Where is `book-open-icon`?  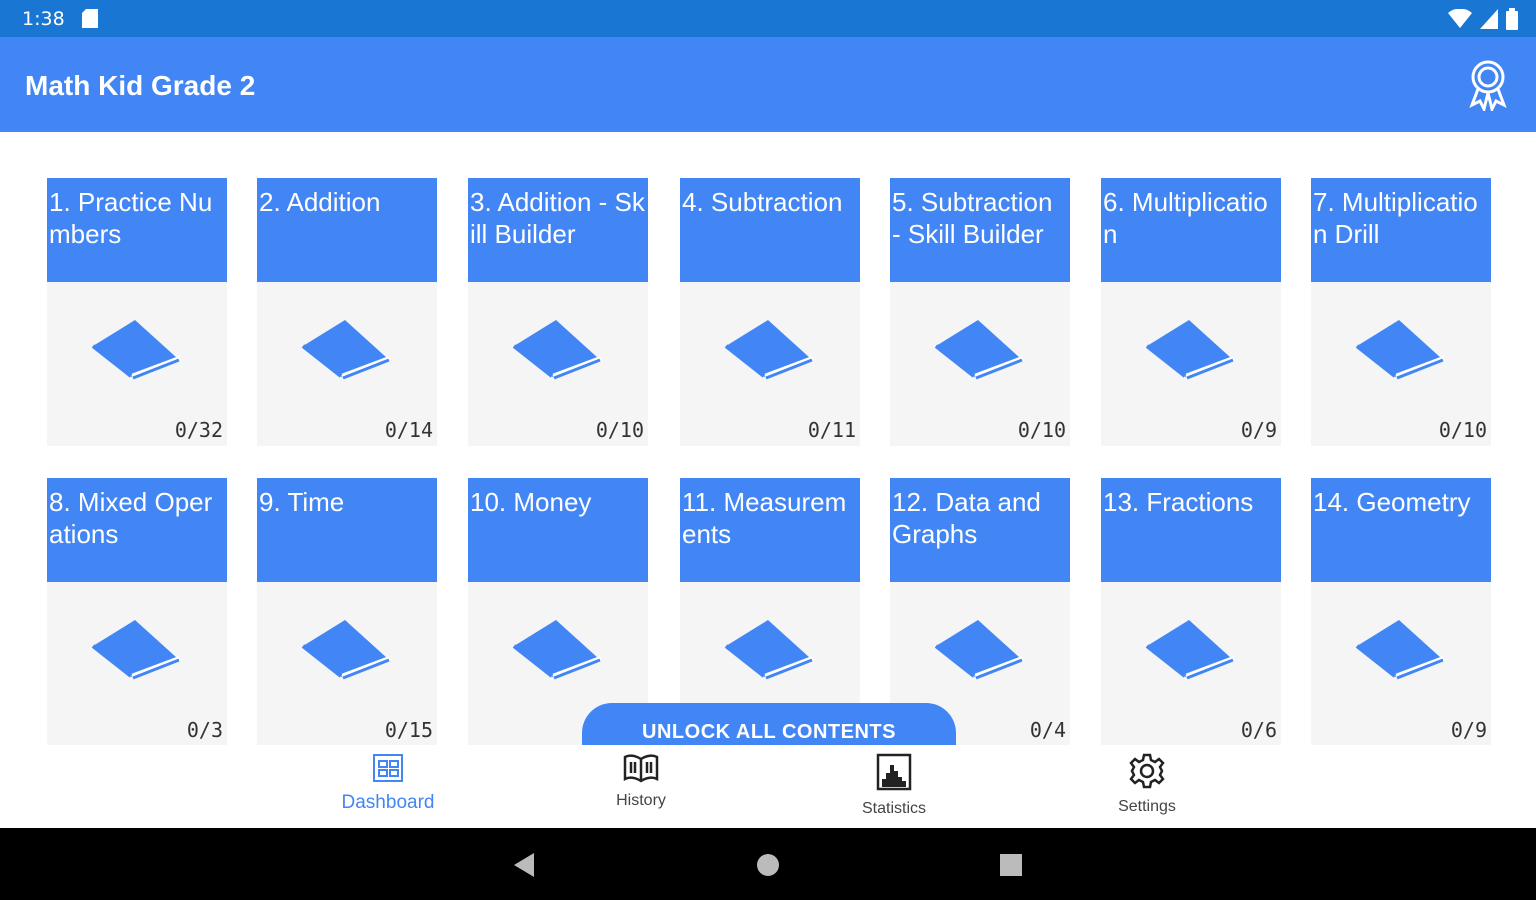 book-open-icon is located at coordinates (641, 770).